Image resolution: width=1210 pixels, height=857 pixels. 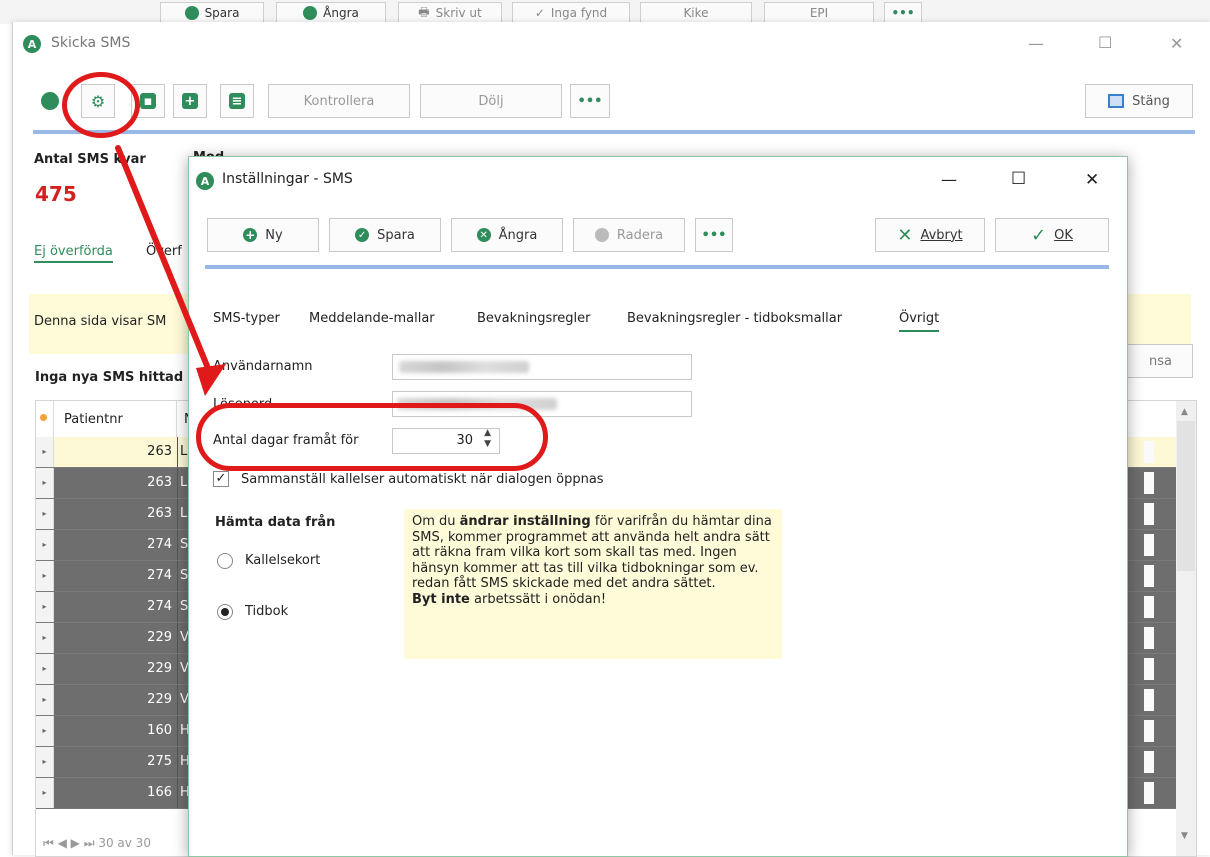 What do you see at coordinates (372, 437) in the screenshot?
I see `annotation-circle-days-ahead` at bounding box center [372, 437].